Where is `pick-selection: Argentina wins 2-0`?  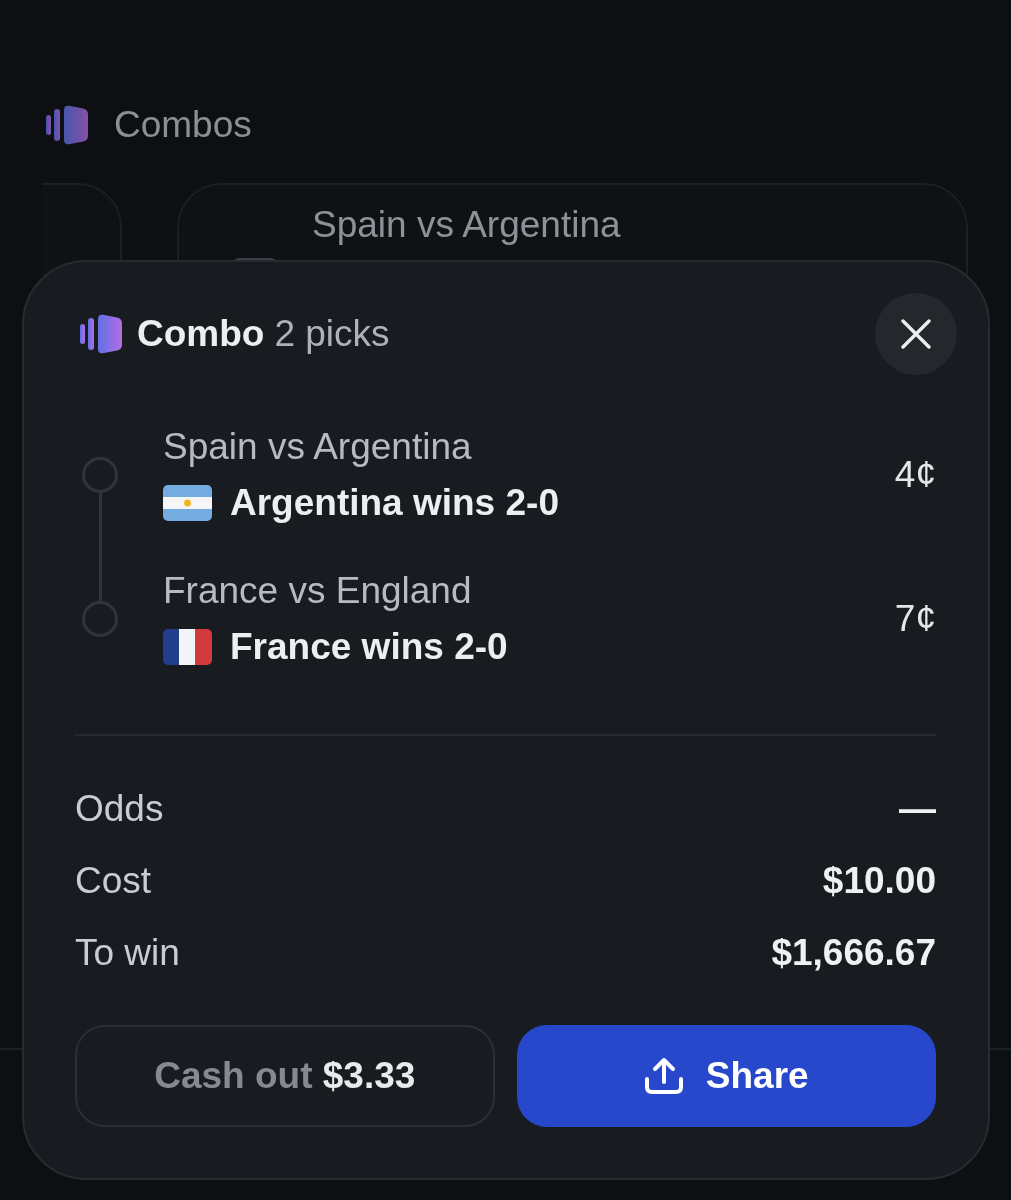 pick-selection: Argentina wins 2-0 is located at coordinates (394, 503).